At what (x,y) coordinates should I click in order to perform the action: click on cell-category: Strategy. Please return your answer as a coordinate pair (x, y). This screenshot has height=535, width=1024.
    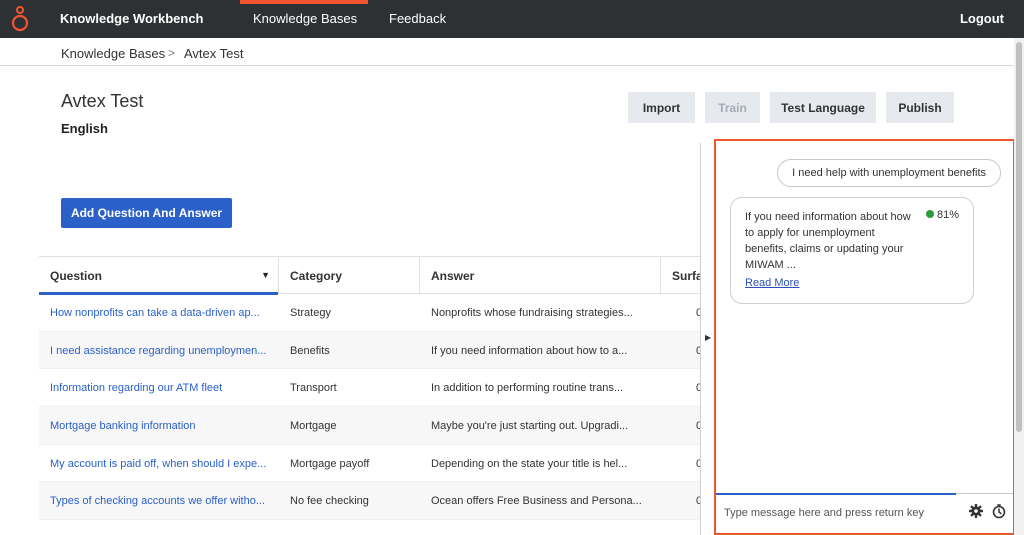
    Looking at the image, I should click on (310, 313).